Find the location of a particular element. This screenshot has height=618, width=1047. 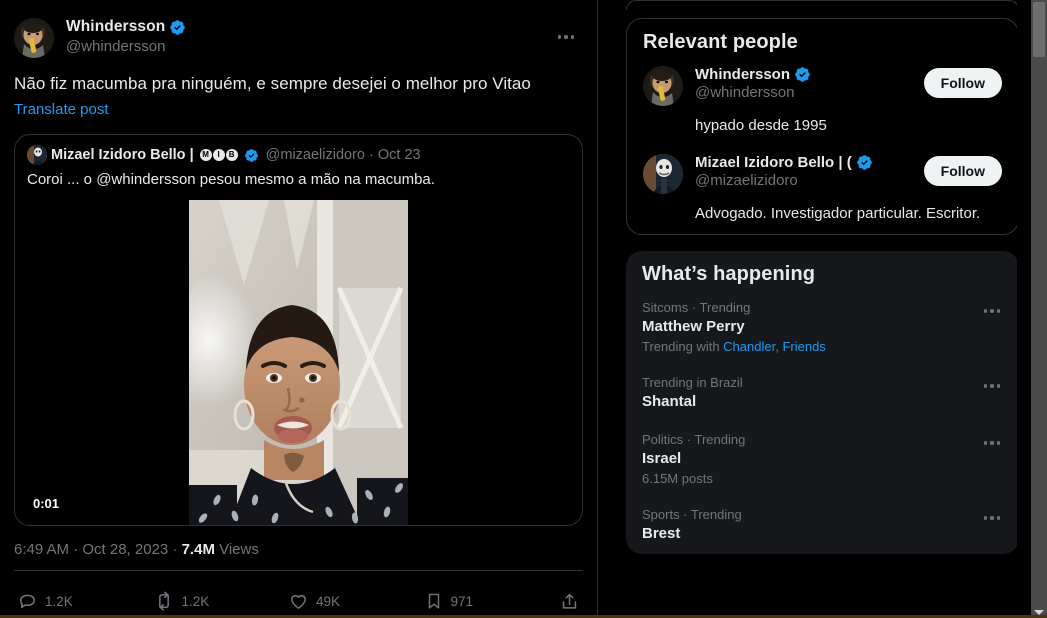

sidebar-right-gutter is located at coordinates (1024, 309).